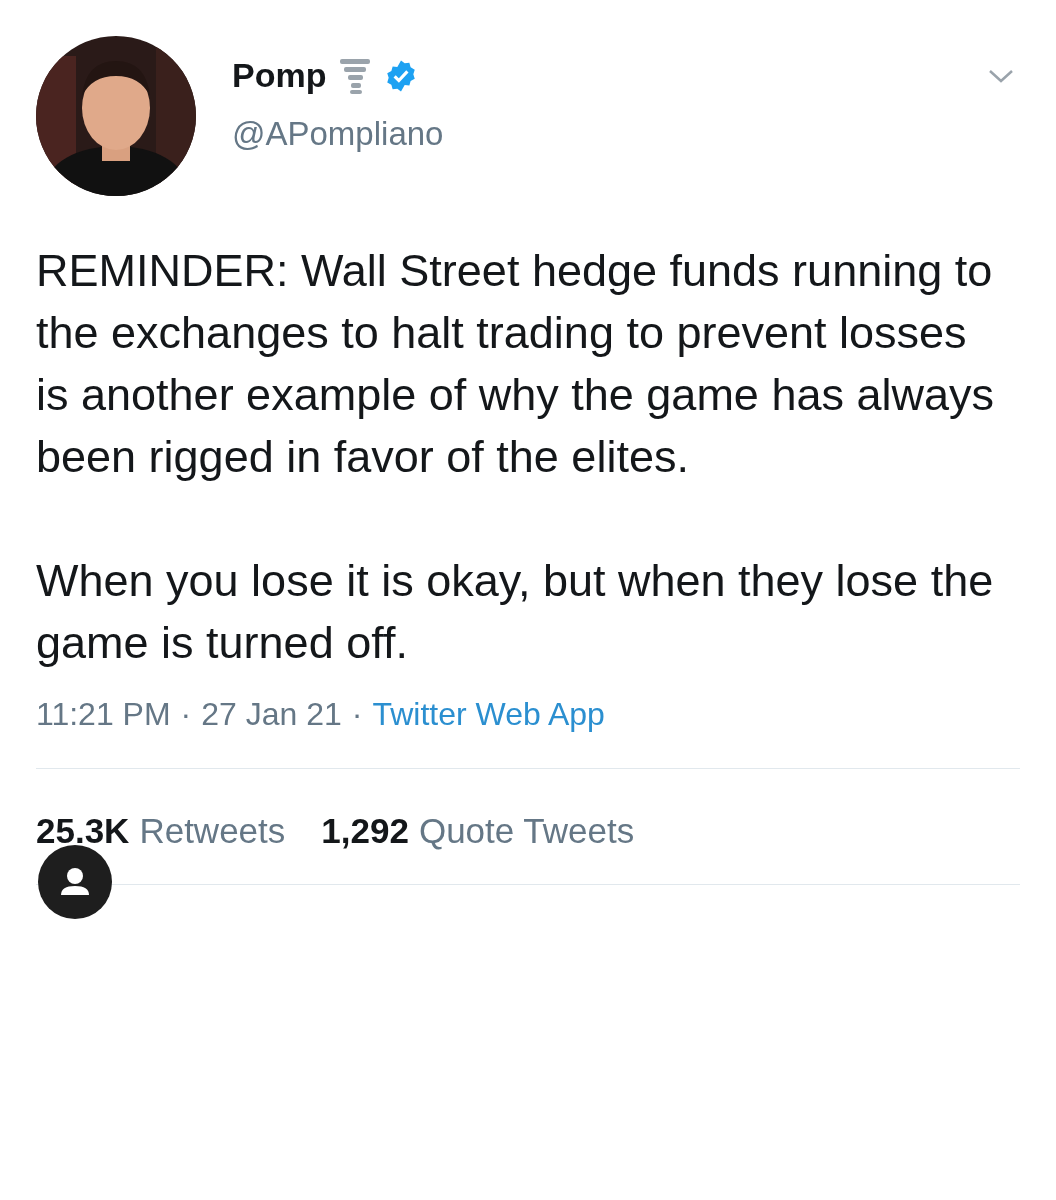  What do you see at coordinates (271, 714) in the screenshot?
I see `tweet-date: 27 Jan 21` at bounding box center [271, 714].